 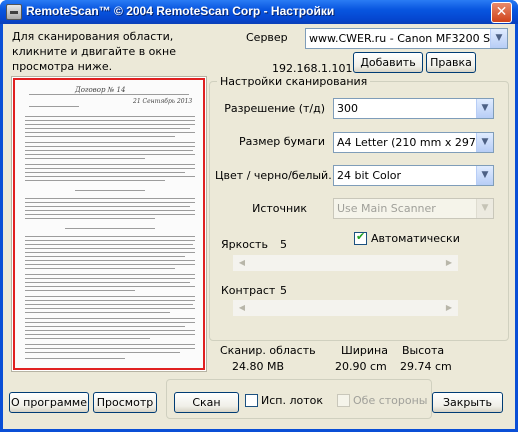 What do you see at coordinates (369, 175) in the screenshot?
I see `color-mode-value: 24 bit Color` at bounding box center [369, 175].